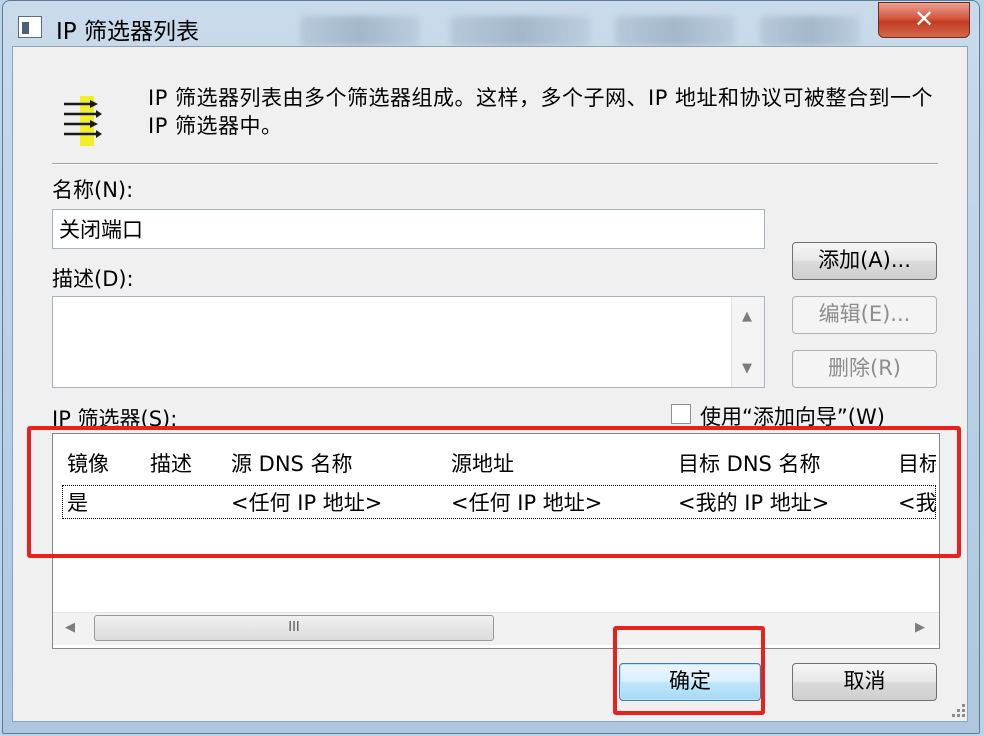 The image size is (984, 736). Describe the element at coordinates (70, 627) in the screenshot. I see `scroll-left-icon: ◀` at that location.